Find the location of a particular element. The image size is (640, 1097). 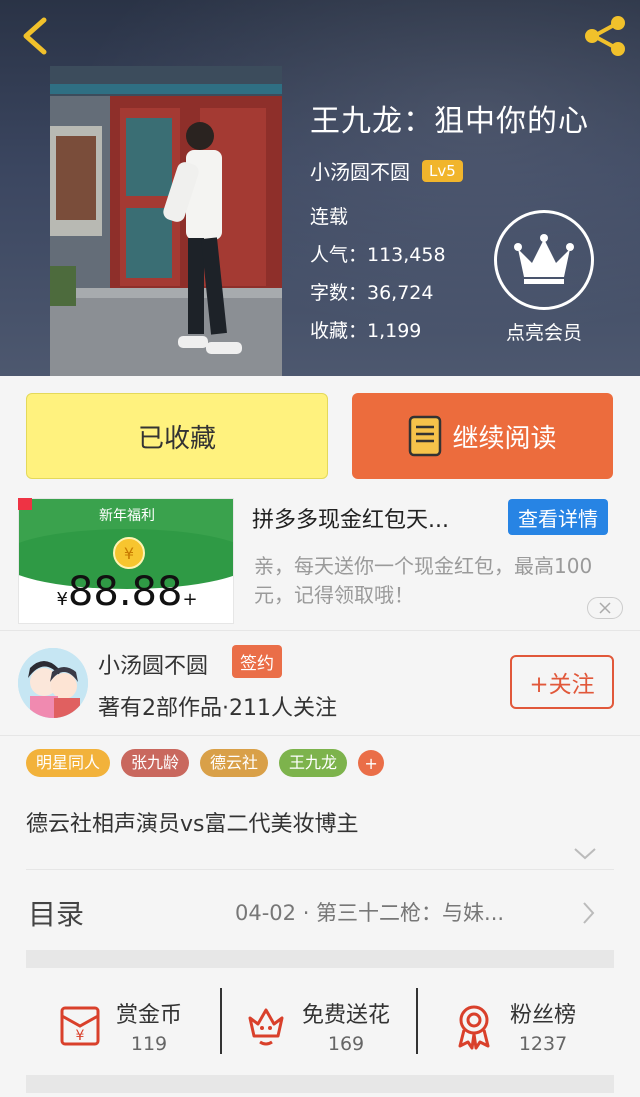

author-name: 小汤圆不圆 is located at coordinates (153, 664).